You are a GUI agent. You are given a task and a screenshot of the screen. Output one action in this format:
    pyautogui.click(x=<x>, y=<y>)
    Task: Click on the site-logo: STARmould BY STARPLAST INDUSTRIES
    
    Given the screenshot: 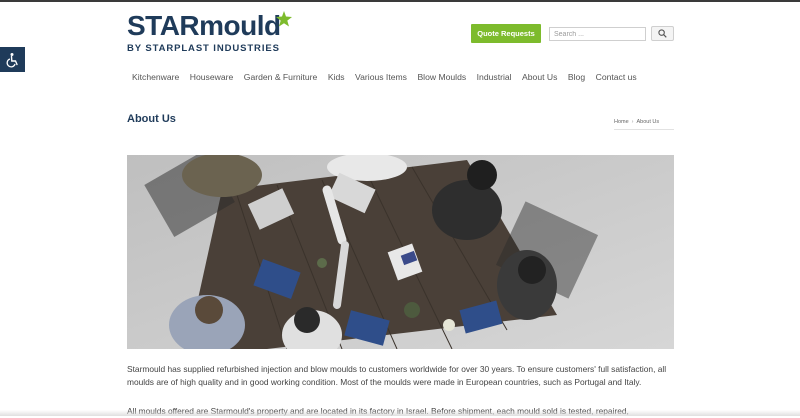 What is the action you would take?
    pyautogui.click(x=212, y=34)
    